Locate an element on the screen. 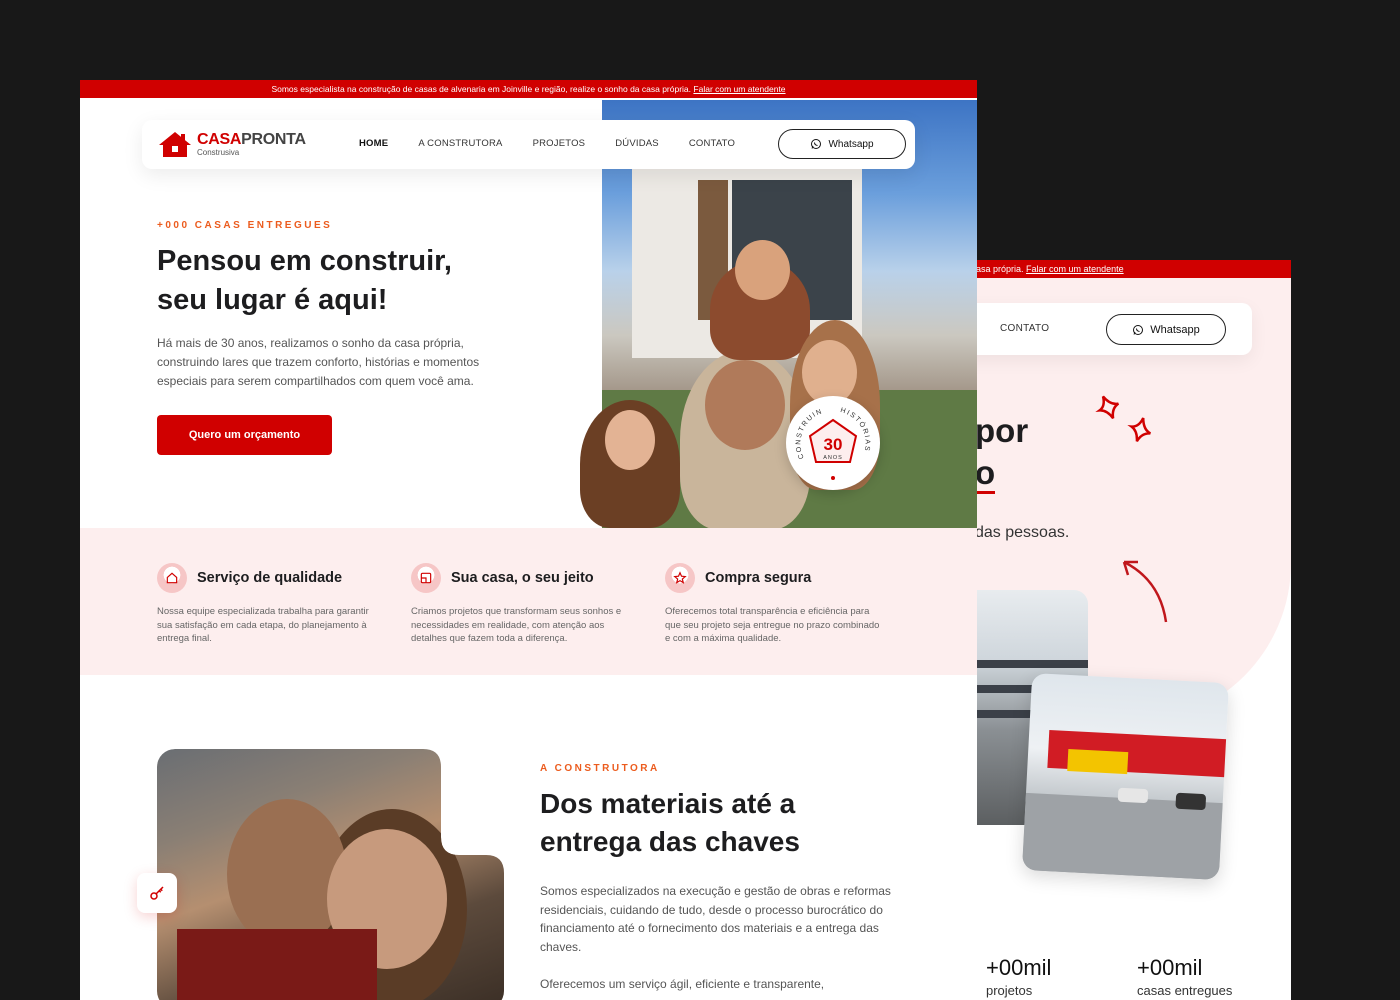 This screenshot has width=1400, height=1000. stat-houses: +00mil casas entregues is located at coordinates (1184, 976).